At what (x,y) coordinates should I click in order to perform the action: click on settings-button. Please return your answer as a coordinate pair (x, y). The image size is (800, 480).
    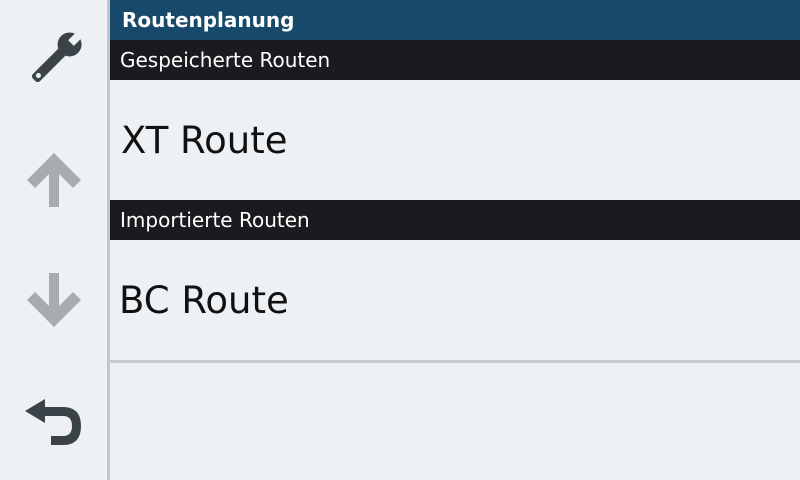
    Looking at the image, I should click on (53, 60).